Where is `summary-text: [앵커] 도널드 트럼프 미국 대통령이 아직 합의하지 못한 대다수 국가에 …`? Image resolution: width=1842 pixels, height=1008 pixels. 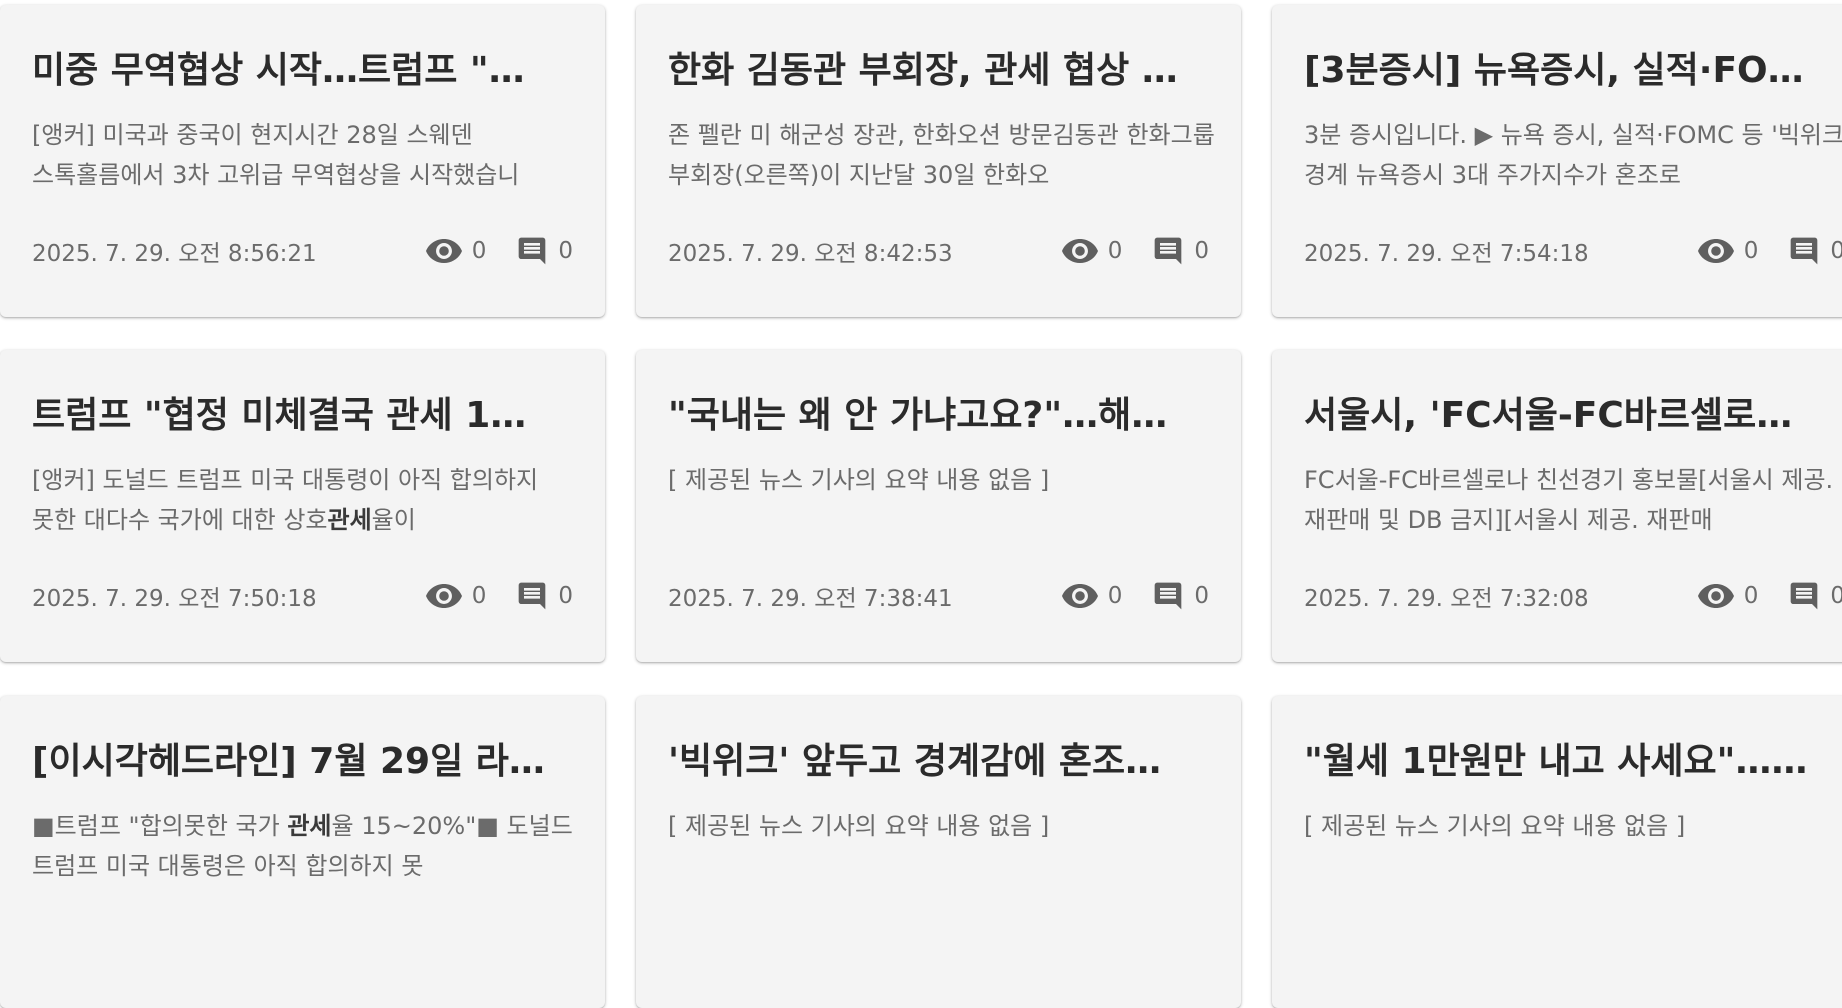 summary-text: [앵커] 도널드 트럼프 미국 대통령이 아직 합의하지 못한 대다수 국가에 … is located at coordinates (285, 500).